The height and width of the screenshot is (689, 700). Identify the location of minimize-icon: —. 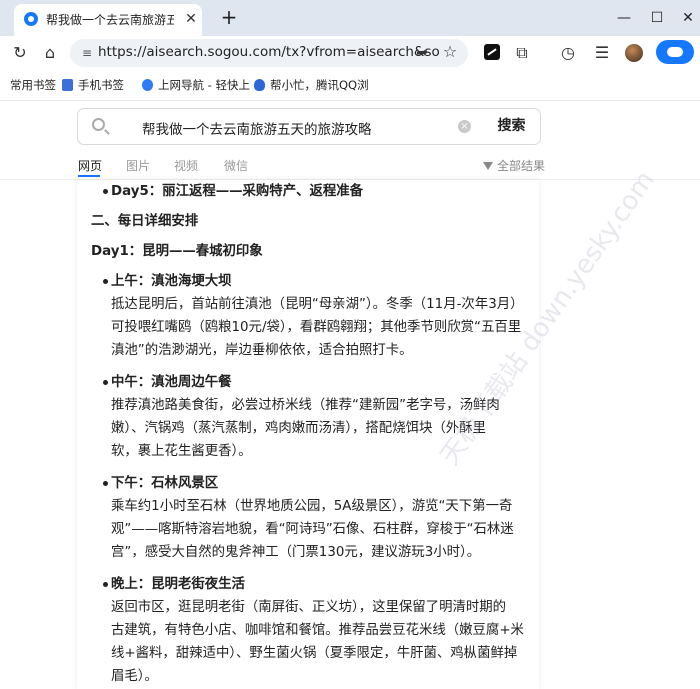
(624, 18).